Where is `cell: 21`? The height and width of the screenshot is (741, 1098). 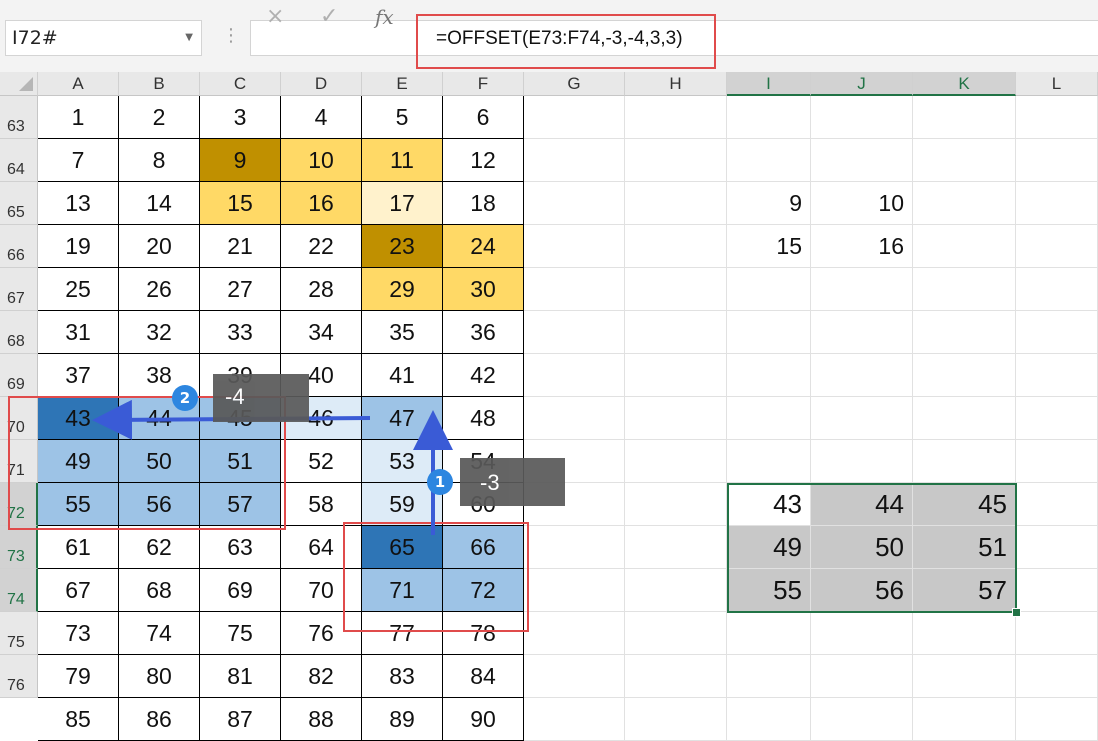 cell: 21 is located at coordinates (240, 246).